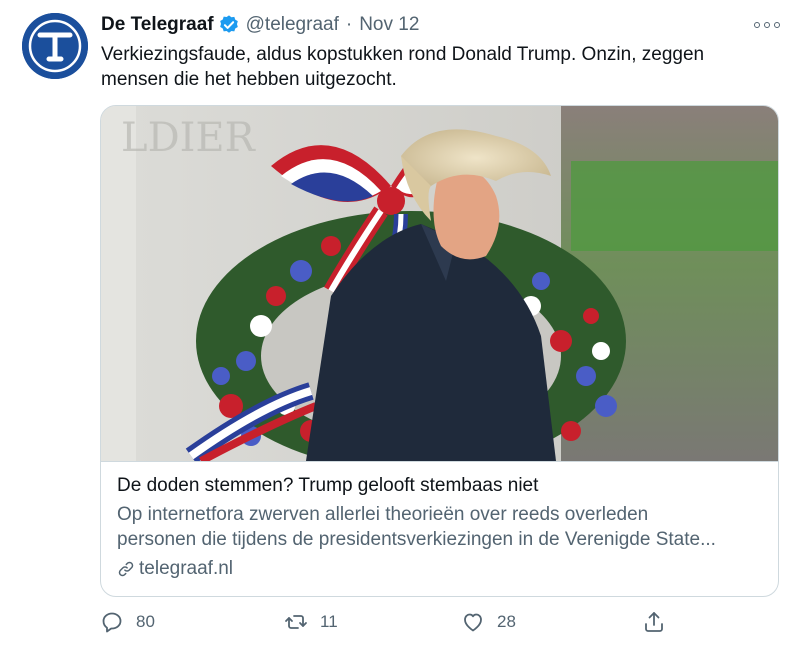  What do you see at coordinates (157, 25) in the screenshot?
I see `account-name: De Telegraaf` at bounding box center [157, 25].